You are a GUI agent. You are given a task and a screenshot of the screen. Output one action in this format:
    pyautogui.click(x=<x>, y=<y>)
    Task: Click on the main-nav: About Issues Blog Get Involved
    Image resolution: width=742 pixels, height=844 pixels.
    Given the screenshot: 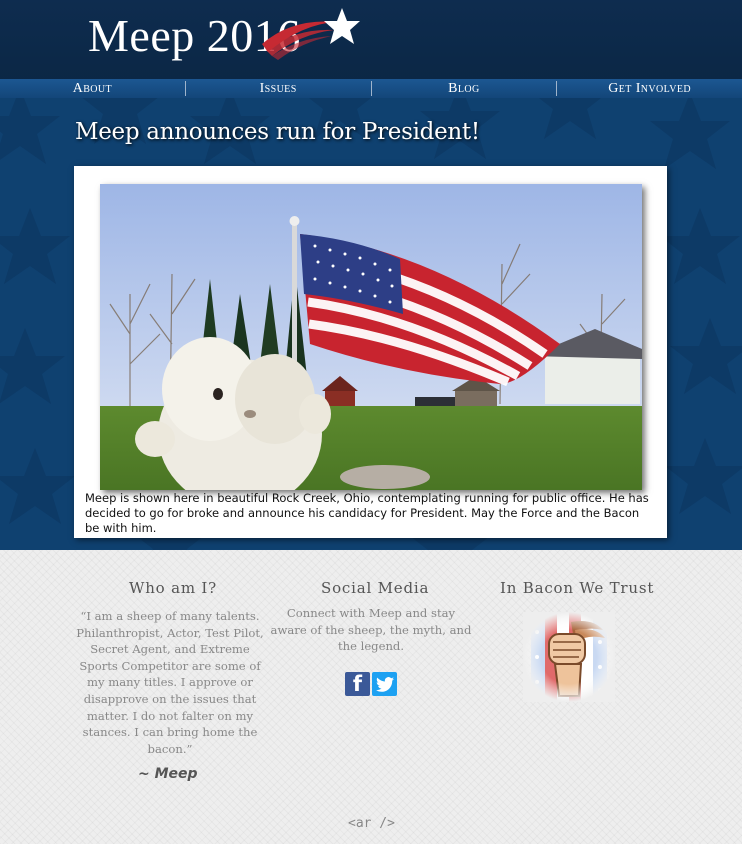 What is the action you would take?
    pyautogui.click(x=371, y=88)
    